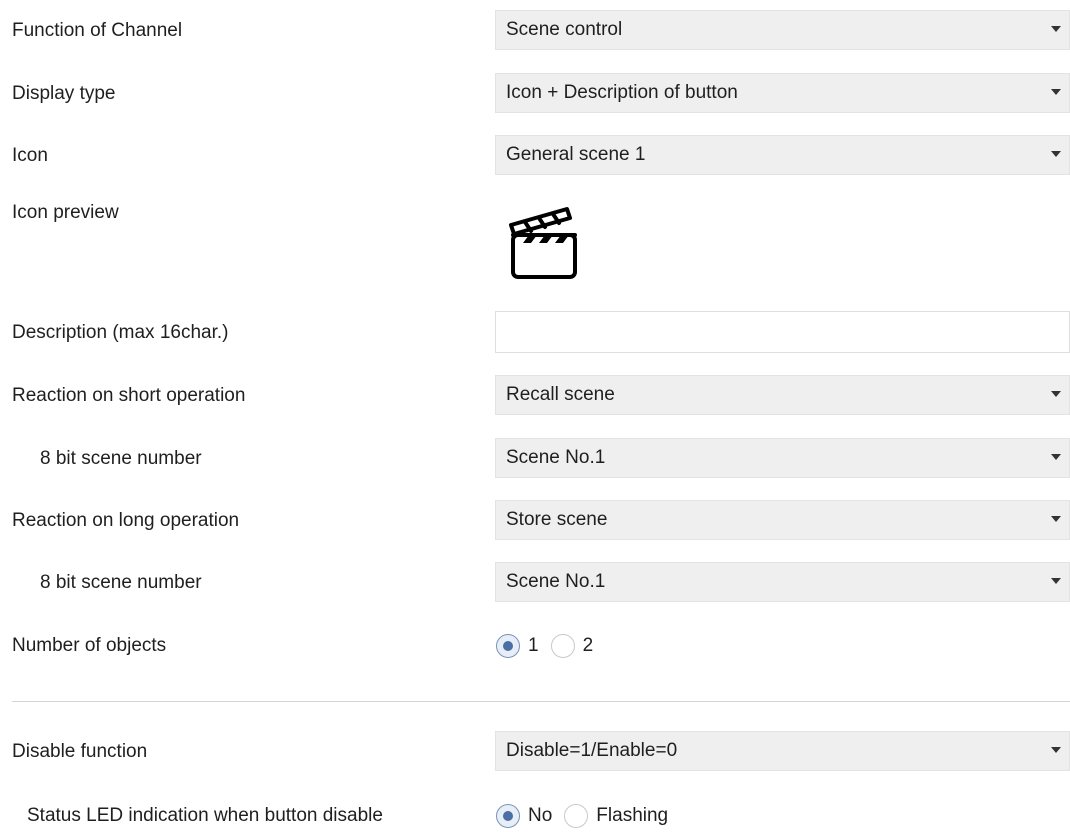 This screenshot has width=1070, height=832. Describe the element at coordinates (560, 394) in the screenshot. I see `short-operation-value: Recall scene` at that location.